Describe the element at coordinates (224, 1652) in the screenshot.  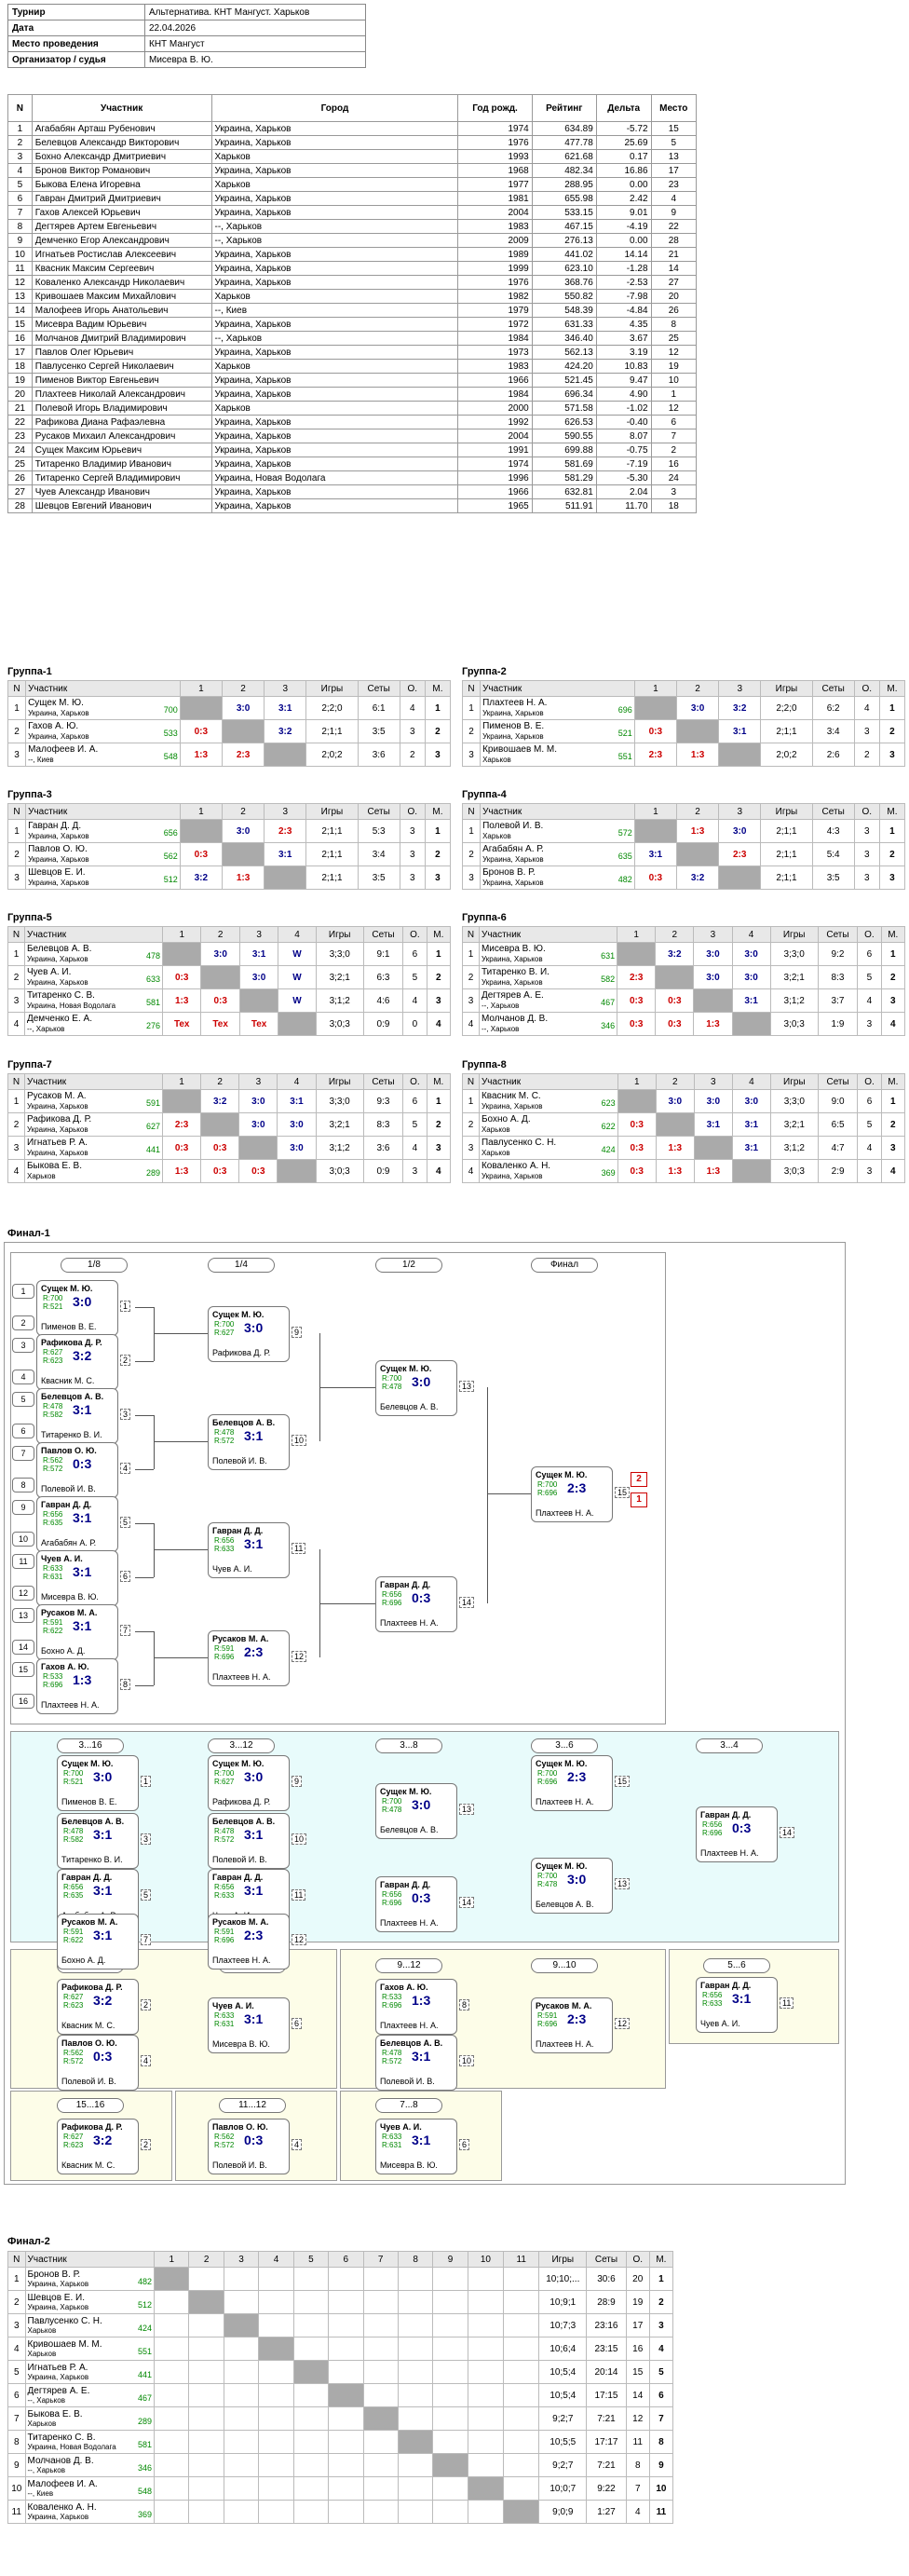
I see `match-ratings: R:591 R:696` at that location.